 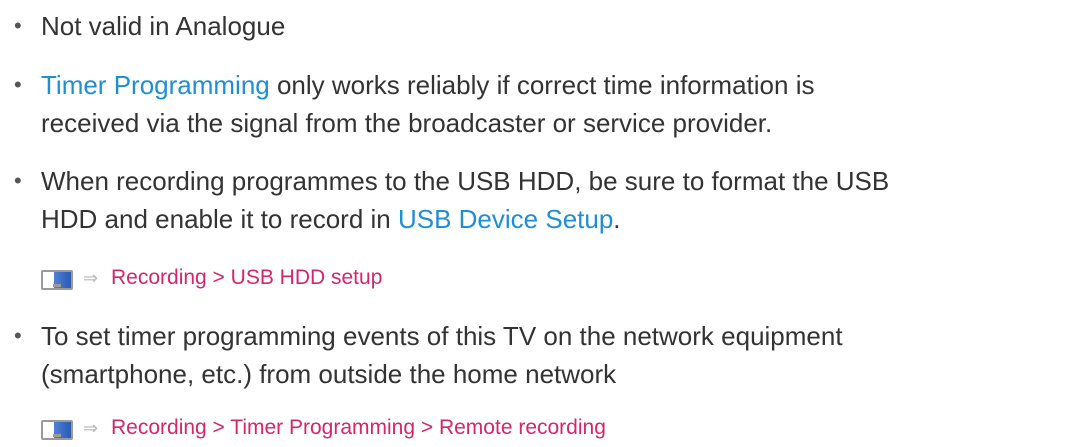 I want to click on menu-path: Recording > USB HDD setup, so click(x=246, y=278).